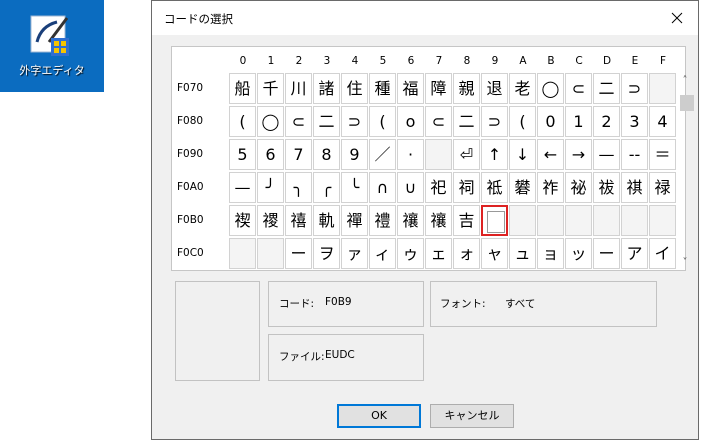  I want to click on char-cell: 老, so click(522, 88).